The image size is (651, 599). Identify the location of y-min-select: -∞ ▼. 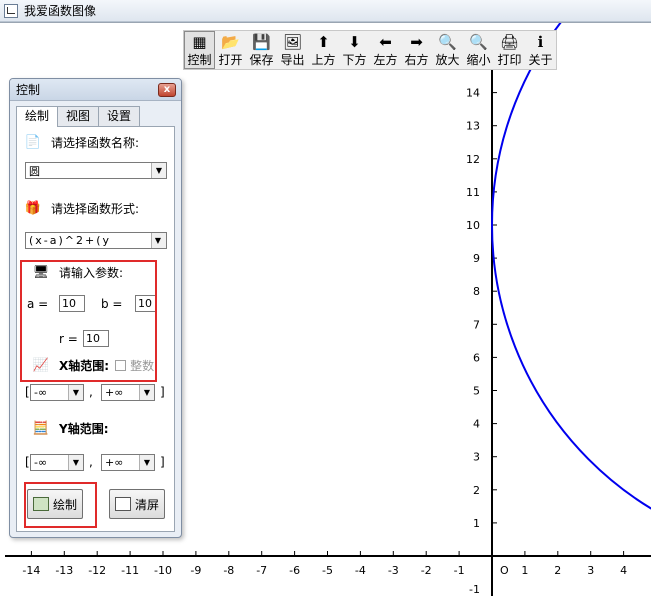
(57, 462).